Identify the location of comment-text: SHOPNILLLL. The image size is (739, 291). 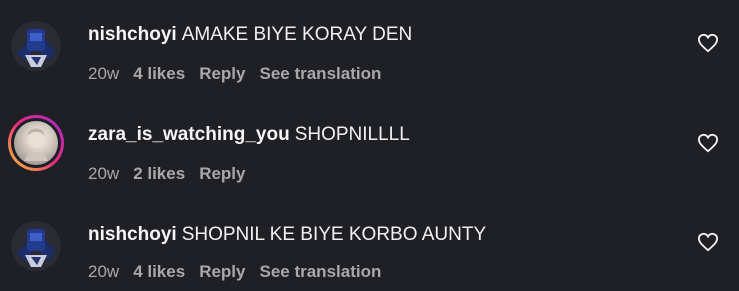
(352, 134).